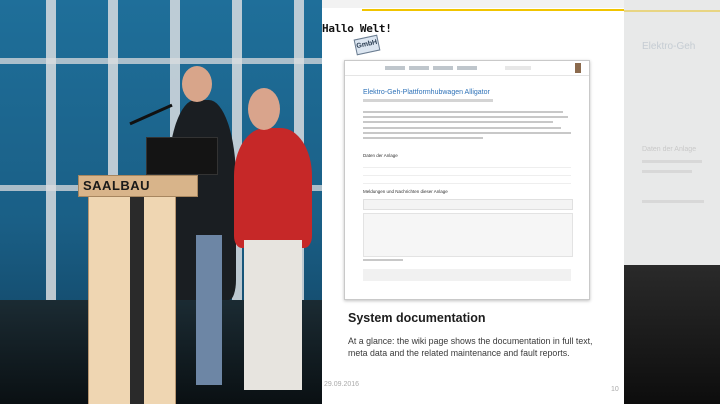 The width and height of the screenshot is (720, 404). What do you see at coordinates (468, 235) in the screenshot?
I see `wiki-comment-panel` at bounding box center [468, 235].